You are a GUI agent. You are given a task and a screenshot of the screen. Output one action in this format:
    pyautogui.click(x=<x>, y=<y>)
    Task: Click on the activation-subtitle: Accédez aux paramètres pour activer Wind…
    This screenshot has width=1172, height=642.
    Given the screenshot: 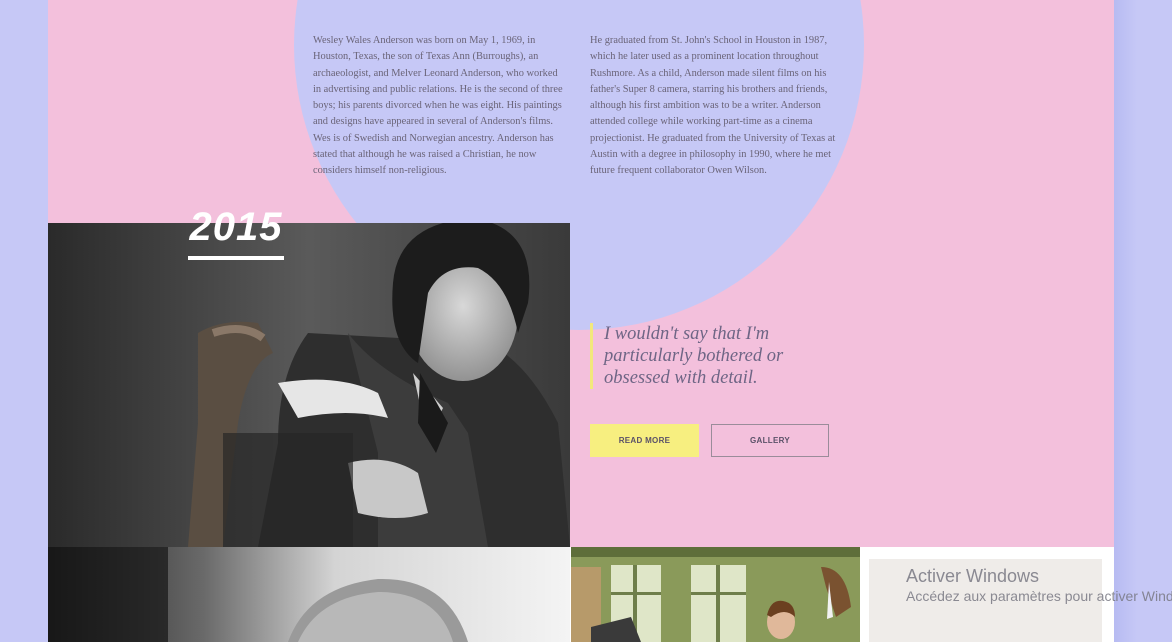 What is the action you would take?
    pyautogui.click(x=1039, y=596)
    